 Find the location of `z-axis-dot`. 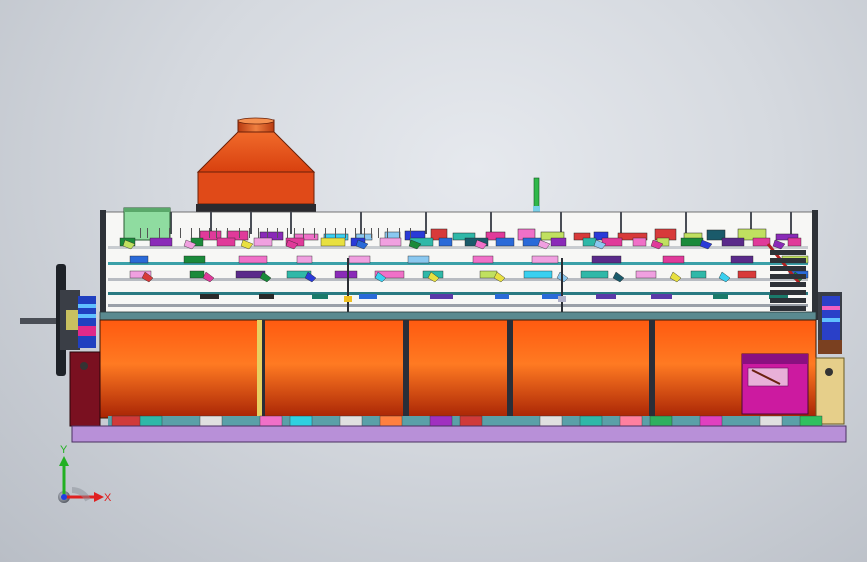

z-axis-dot is located at coordinates (64, 497).